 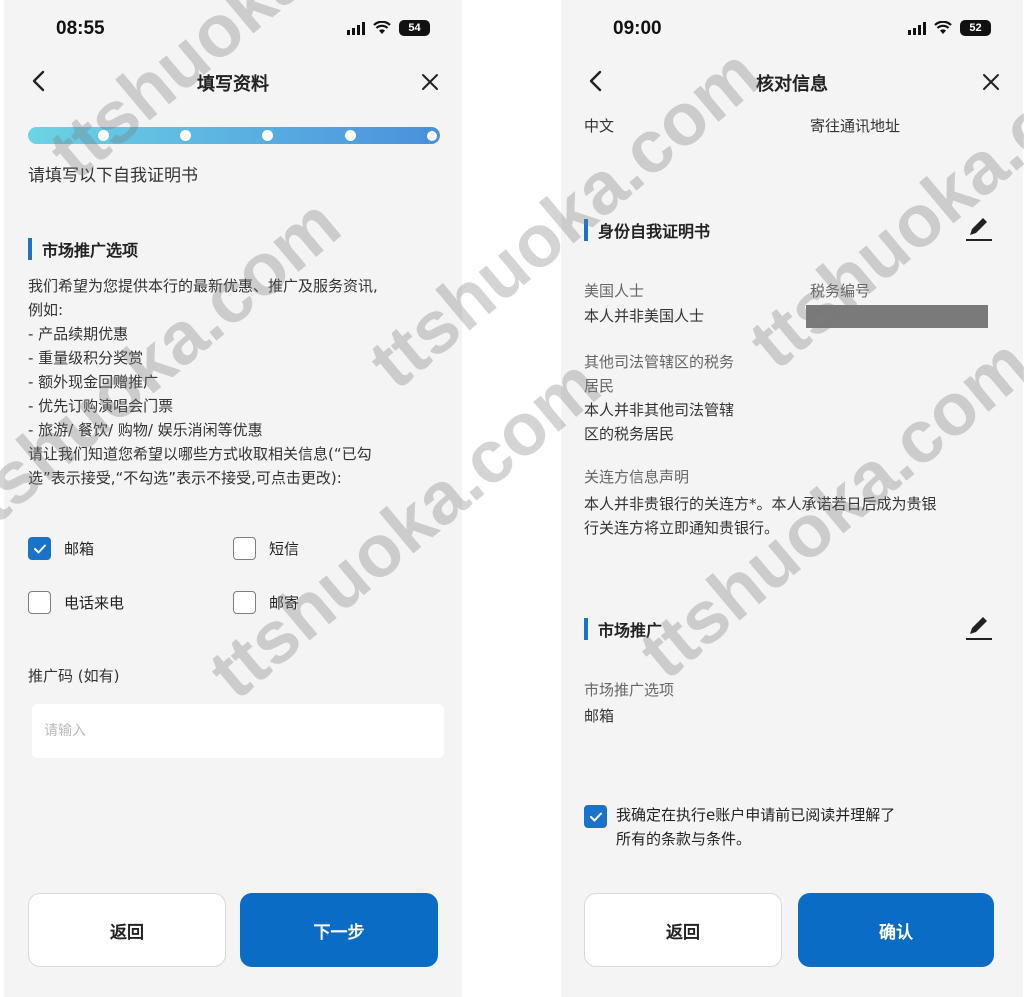 I want to click on intro-line: - 旅游/ 餐饮/ 购物/ 娱乐消闲等优惠, so click(x=145, y=430).